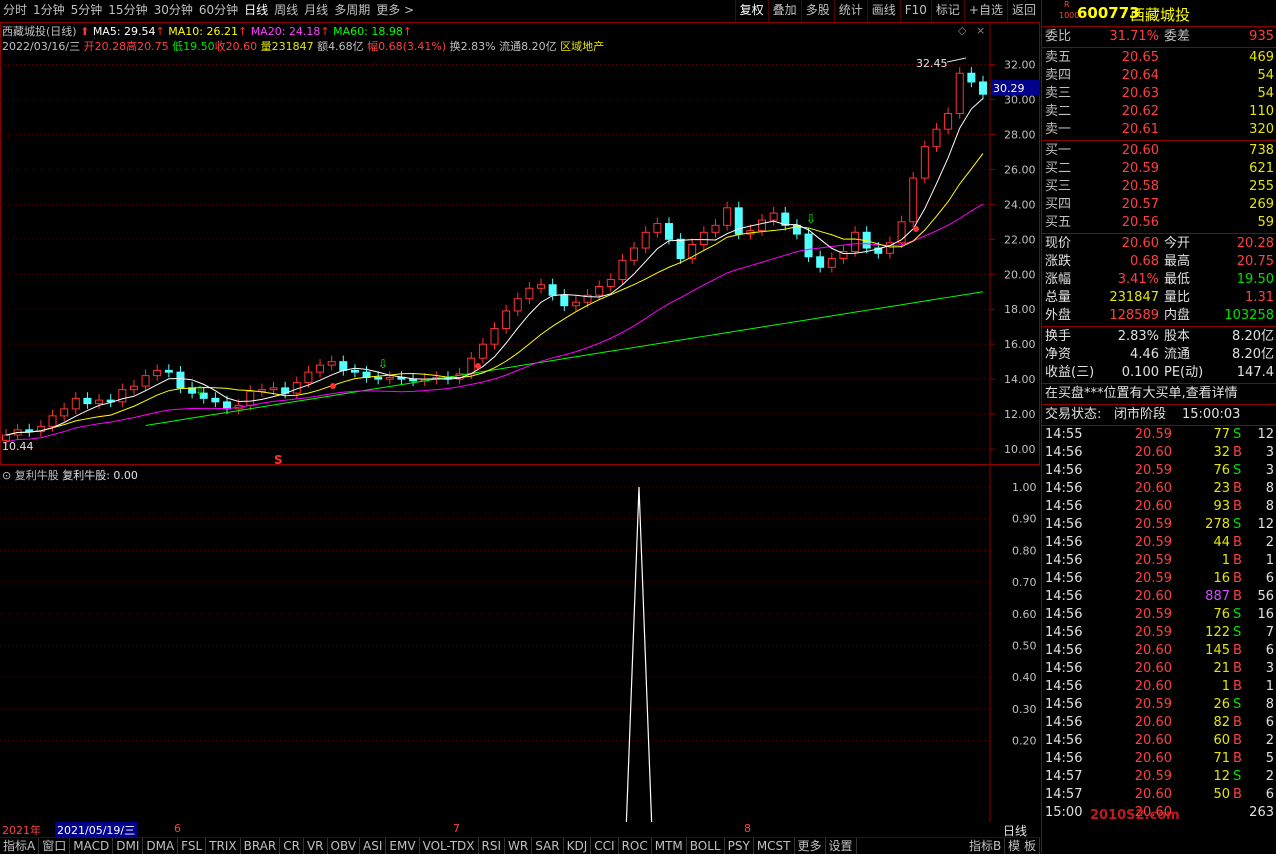  Describe the element at coordinates (15, 10) in the screenshot. I see `period-tab-0: 分时` at that location.